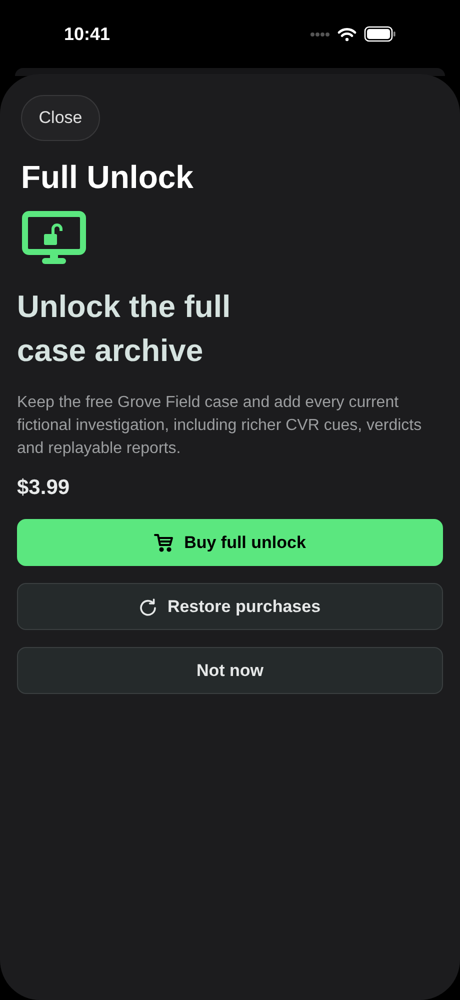  What do you see at coordinates (347, 34) in the screenshot?
I see `wifi-icon` at bounding box center [347, 34].